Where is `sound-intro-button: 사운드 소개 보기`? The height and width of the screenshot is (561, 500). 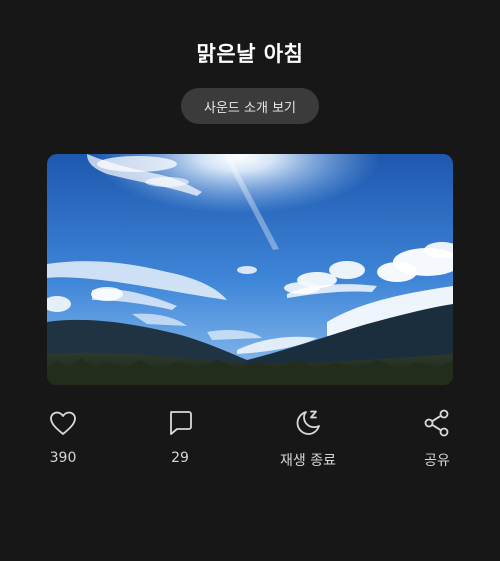
sound-intro-button: 사운드 소개 보기 is located at coordinates (250, 106).